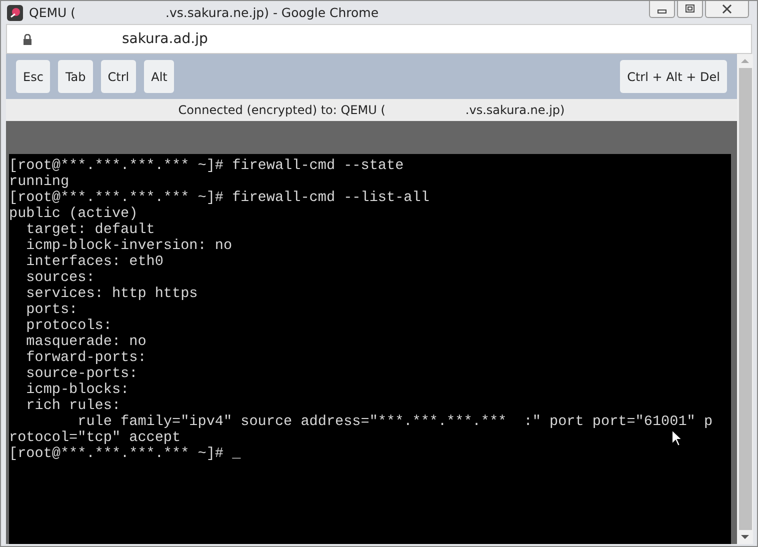  I want to click on terminal-line: rotocol="tcp" accept, so click(95, 438).